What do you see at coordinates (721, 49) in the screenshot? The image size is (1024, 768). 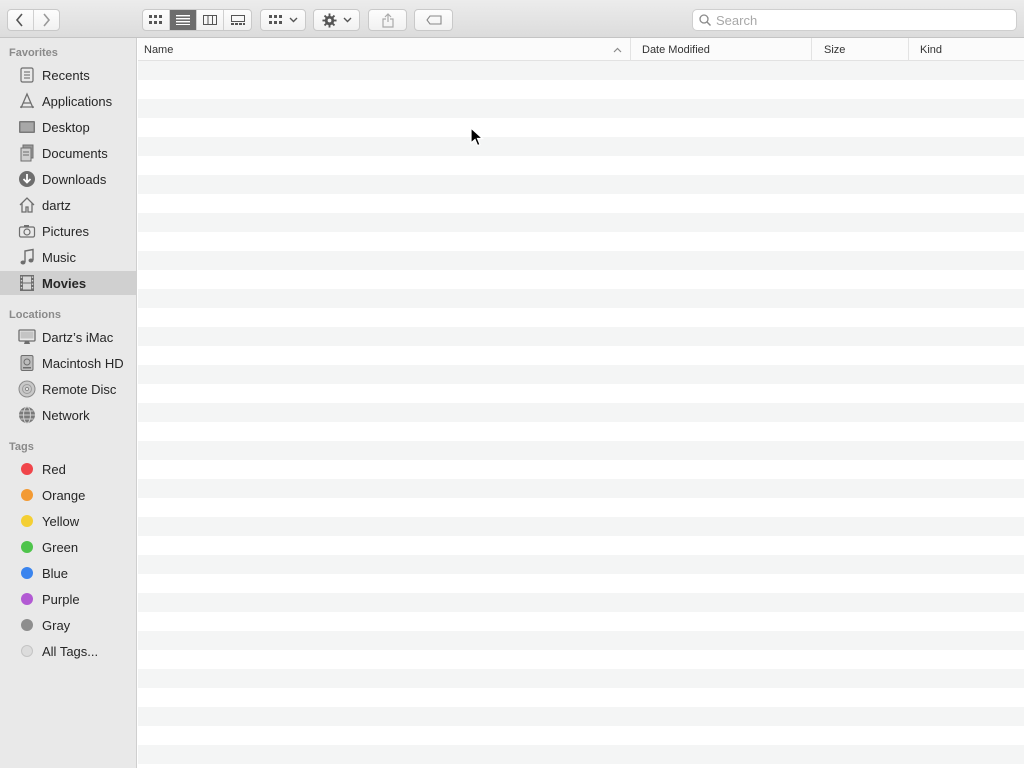 I see `column-header-date-modified: Date Modified` at bounding box center [721, 49].